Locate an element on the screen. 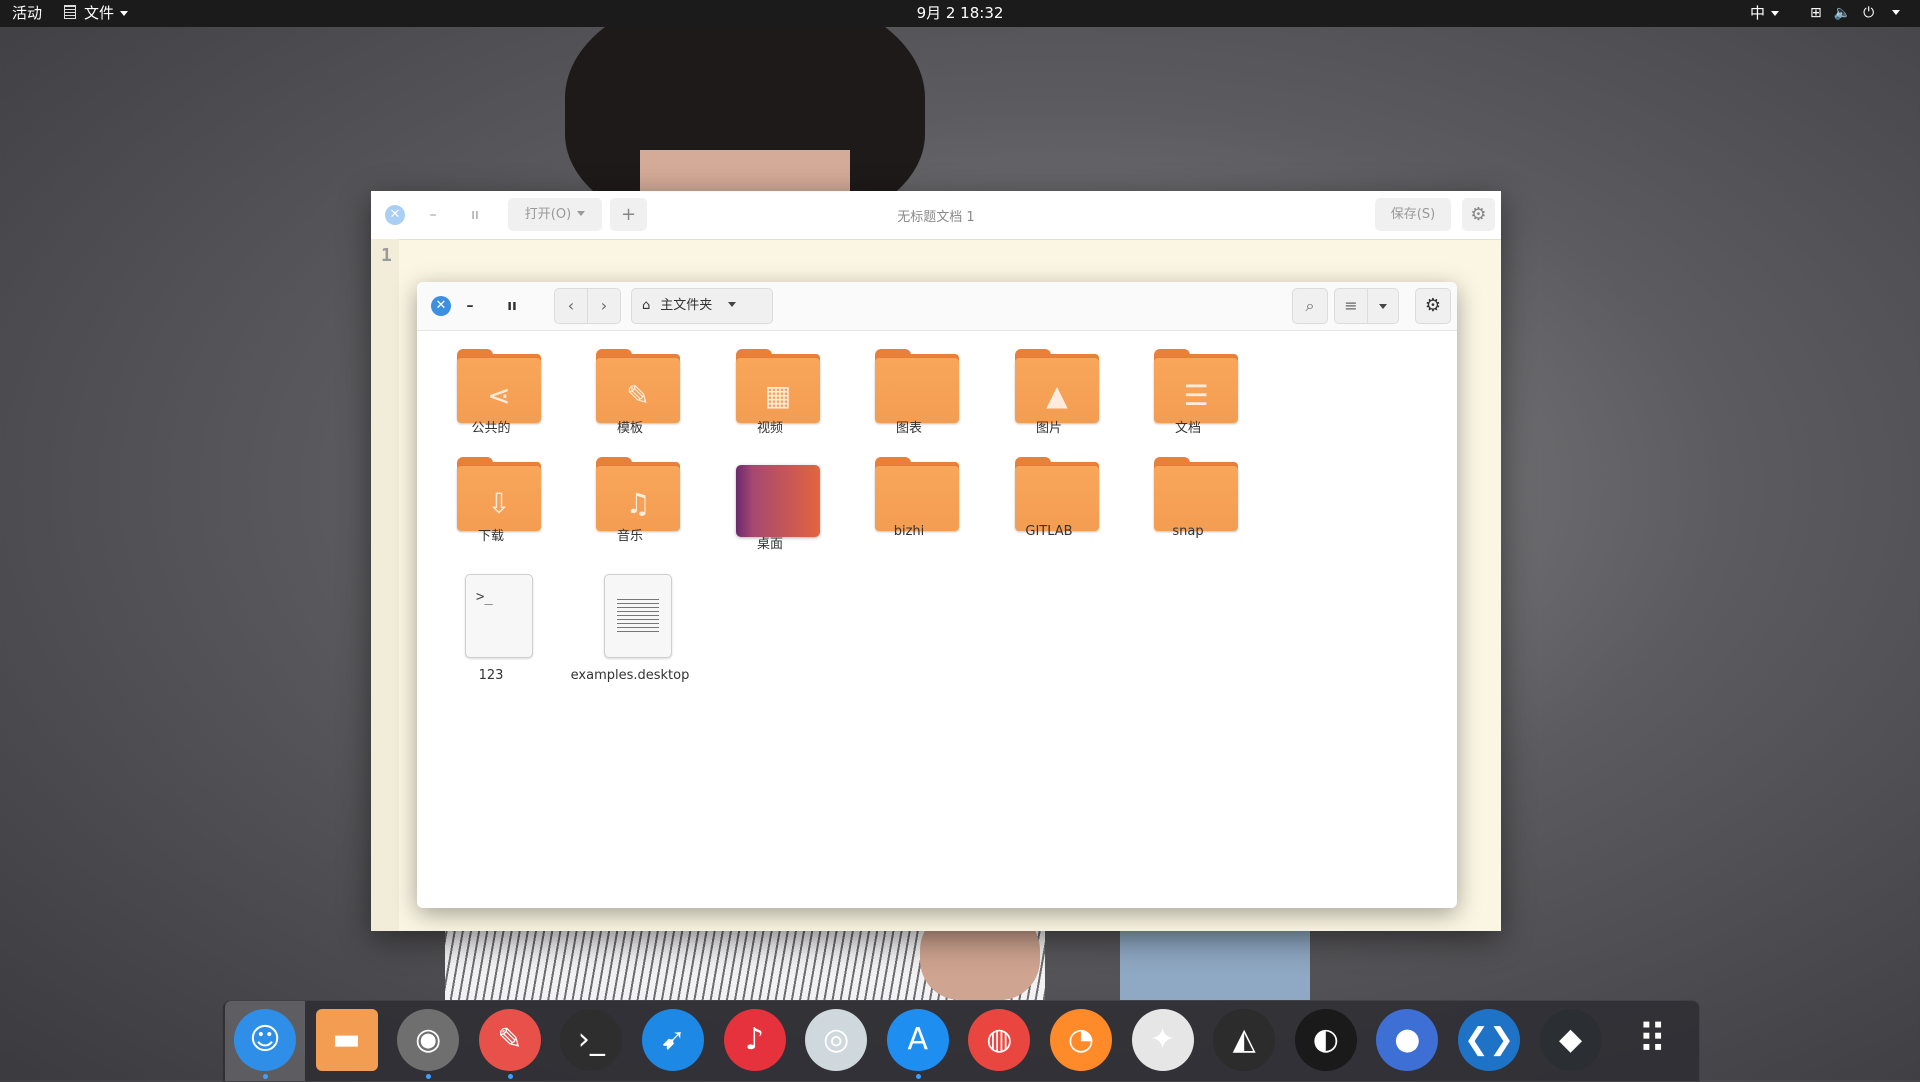 Image resolution: width=1920 pixels, height=1082 pixels. list-view-button: ≡ is located at coordinates (1351, 306).